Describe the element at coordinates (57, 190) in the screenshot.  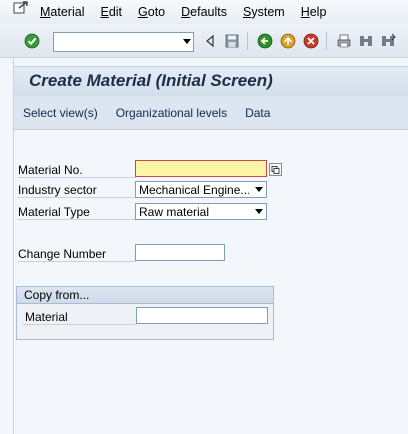
I see `industry-sector-label: Industry sector` at that location.